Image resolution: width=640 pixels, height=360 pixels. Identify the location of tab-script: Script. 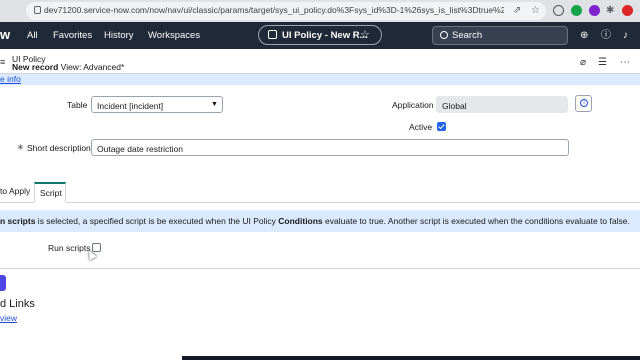
(50, 192).